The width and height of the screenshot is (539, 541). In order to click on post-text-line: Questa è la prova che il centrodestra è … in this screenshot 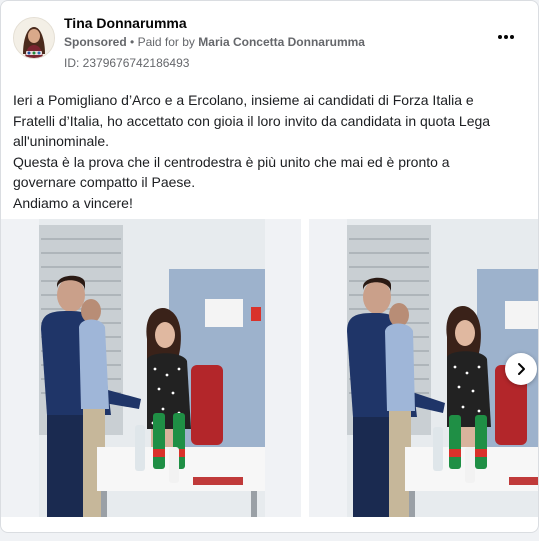, I will do `click(231, 172)`.